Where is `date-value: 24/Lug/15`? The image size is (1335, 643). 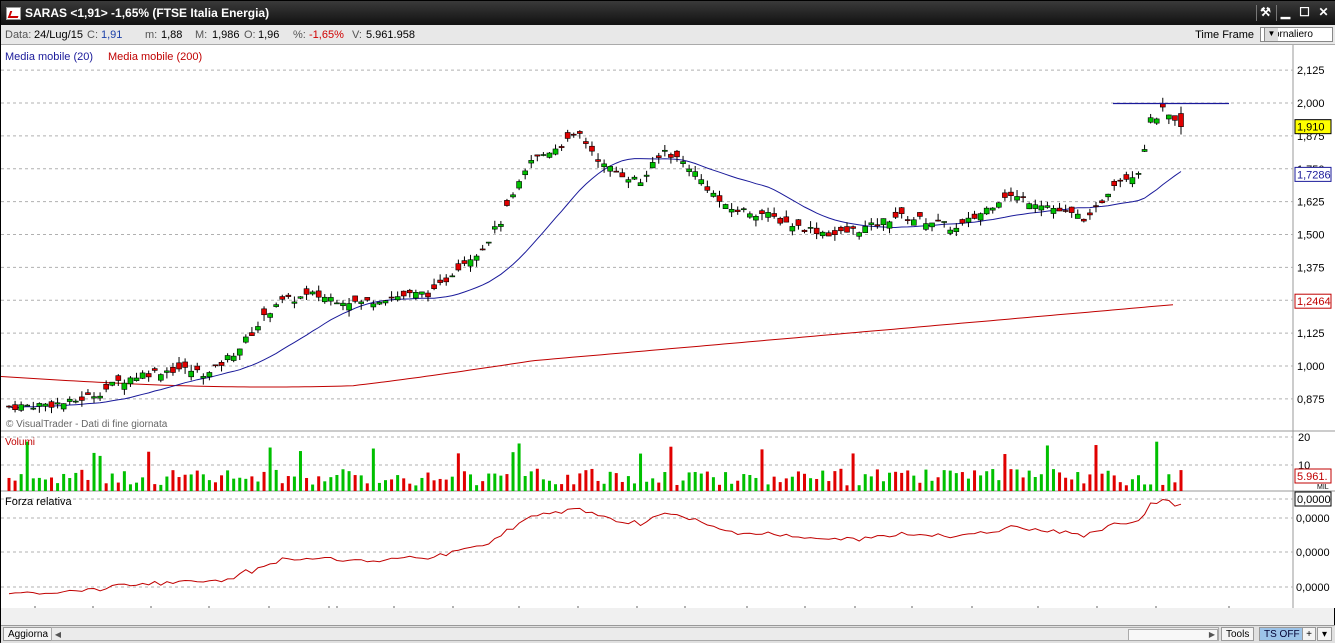 date-value: 24/Lug/15 is located at coordinates (58, 35).